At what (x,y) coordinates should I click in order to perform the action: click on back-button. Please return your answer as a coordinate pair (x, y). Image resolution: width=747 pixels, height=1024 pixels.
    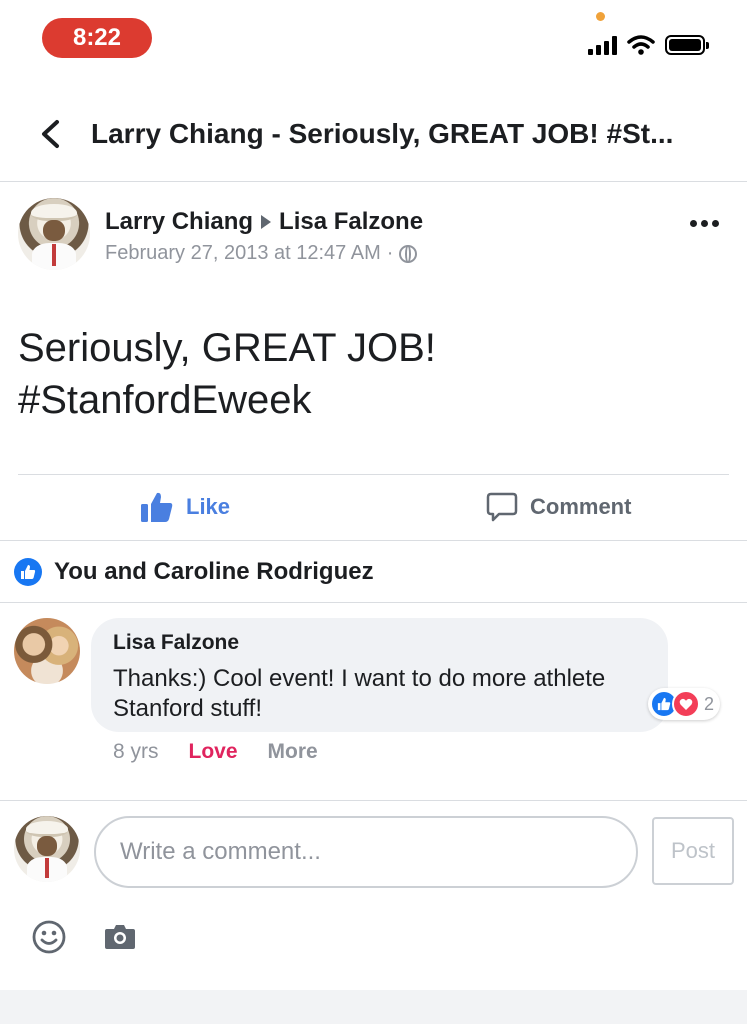
    Looking at the image, I should click on (50, 134).